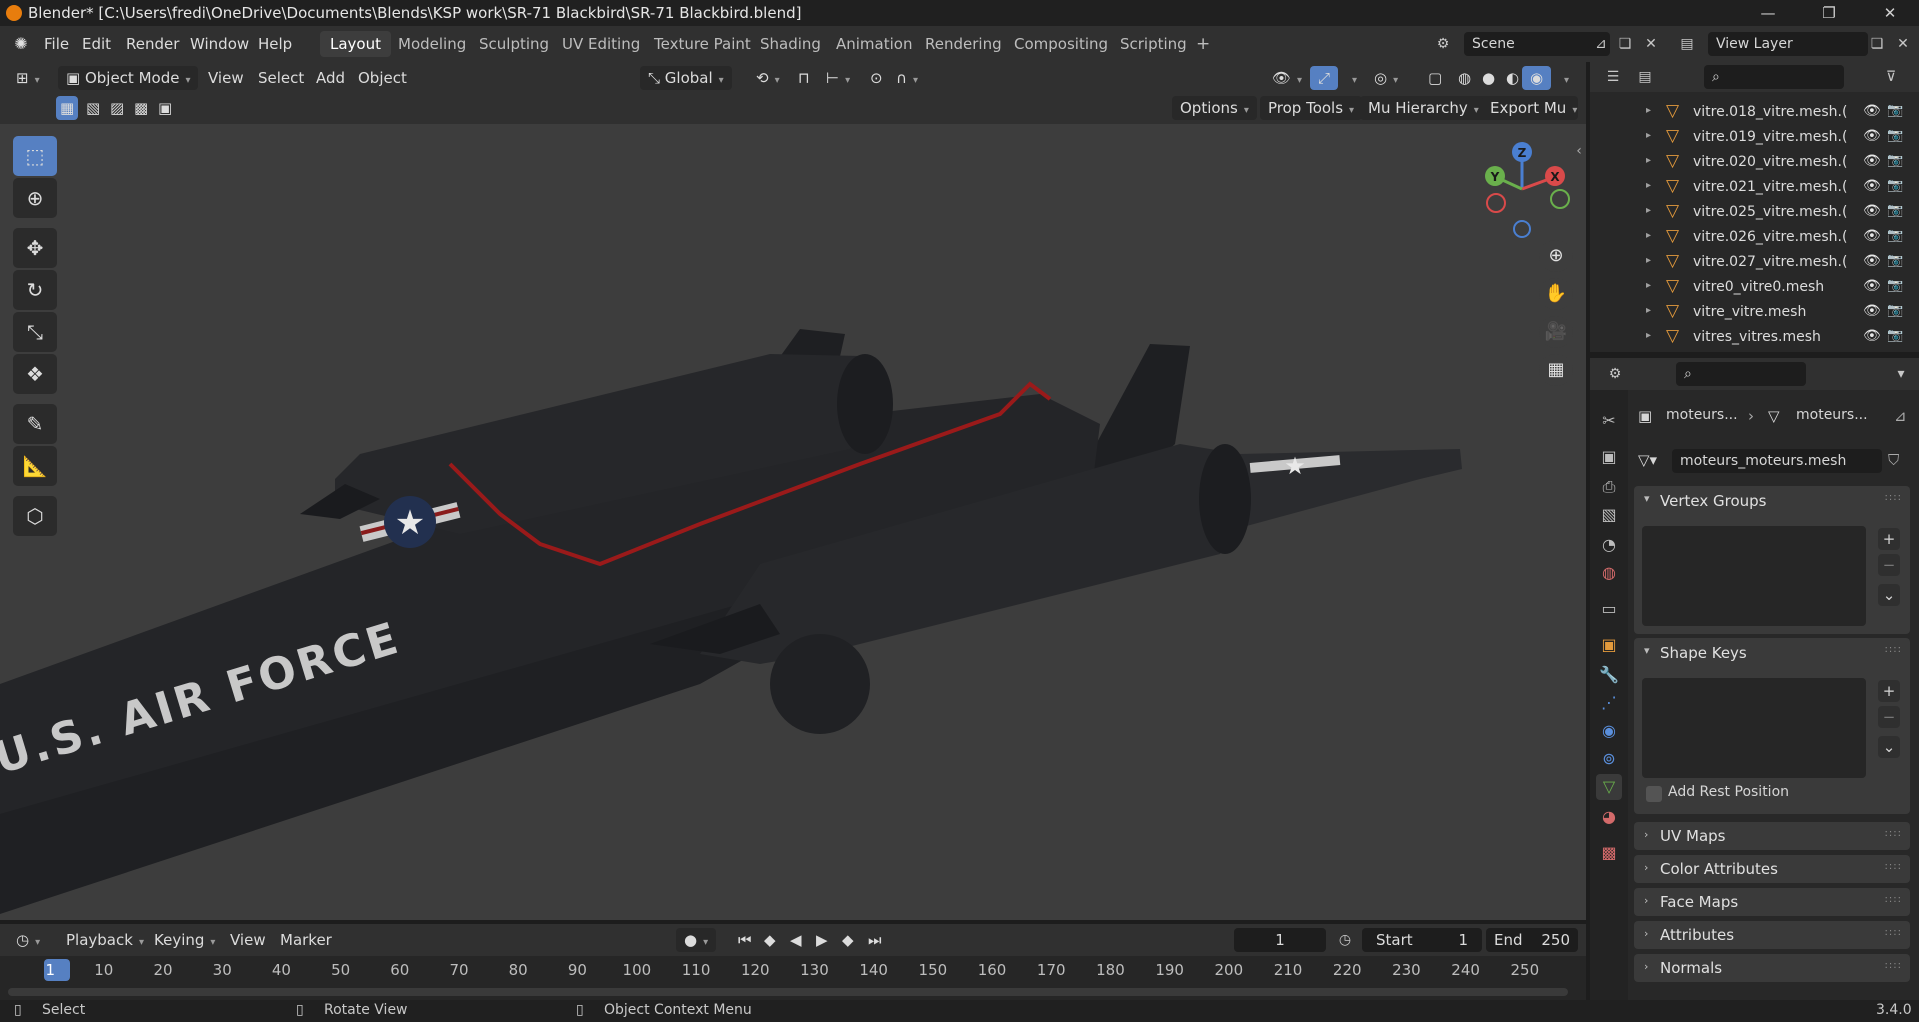  I want to click on scale-tool: ⤡, so click(35, 332).